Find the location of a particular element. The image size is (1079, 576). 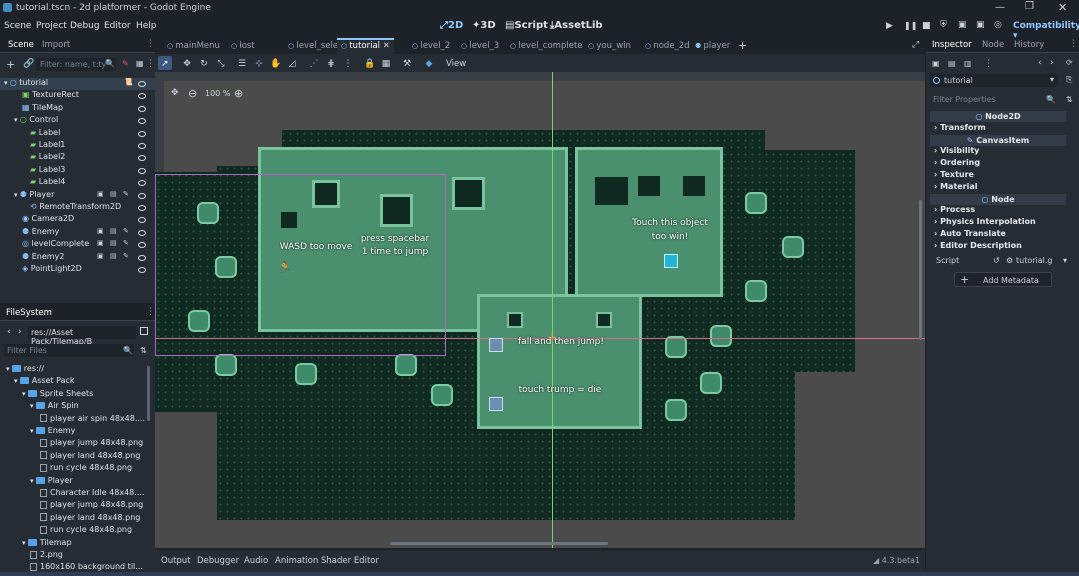

filter-options-icon: ▦ is located at coordinates (140, 63).